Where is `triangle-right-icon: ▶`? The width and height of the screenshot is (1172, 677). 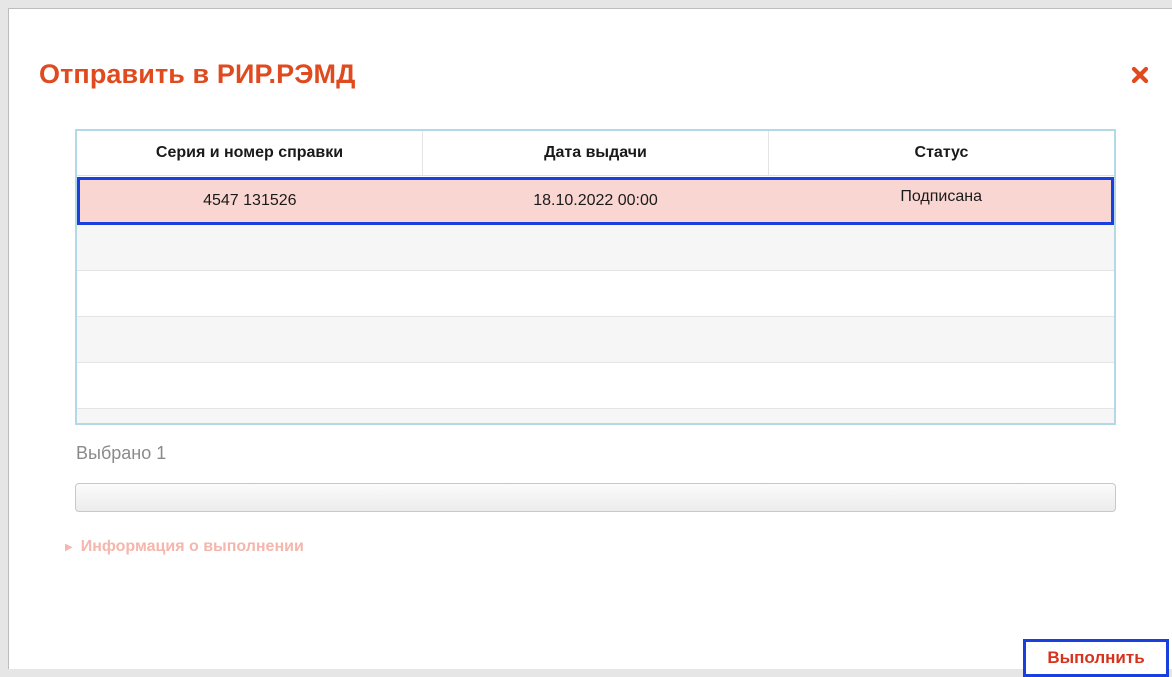 triangle-right-icon: ▶ is located at coordinates (69, 547).